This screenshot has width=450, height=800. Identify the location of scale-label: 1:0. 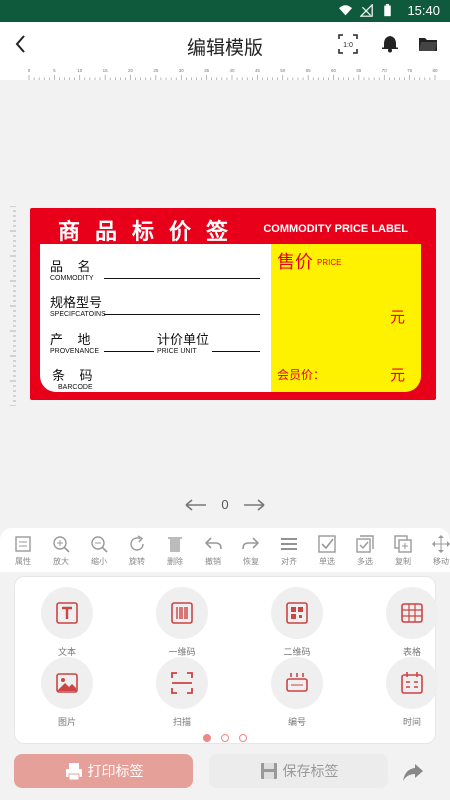
(348, 45).